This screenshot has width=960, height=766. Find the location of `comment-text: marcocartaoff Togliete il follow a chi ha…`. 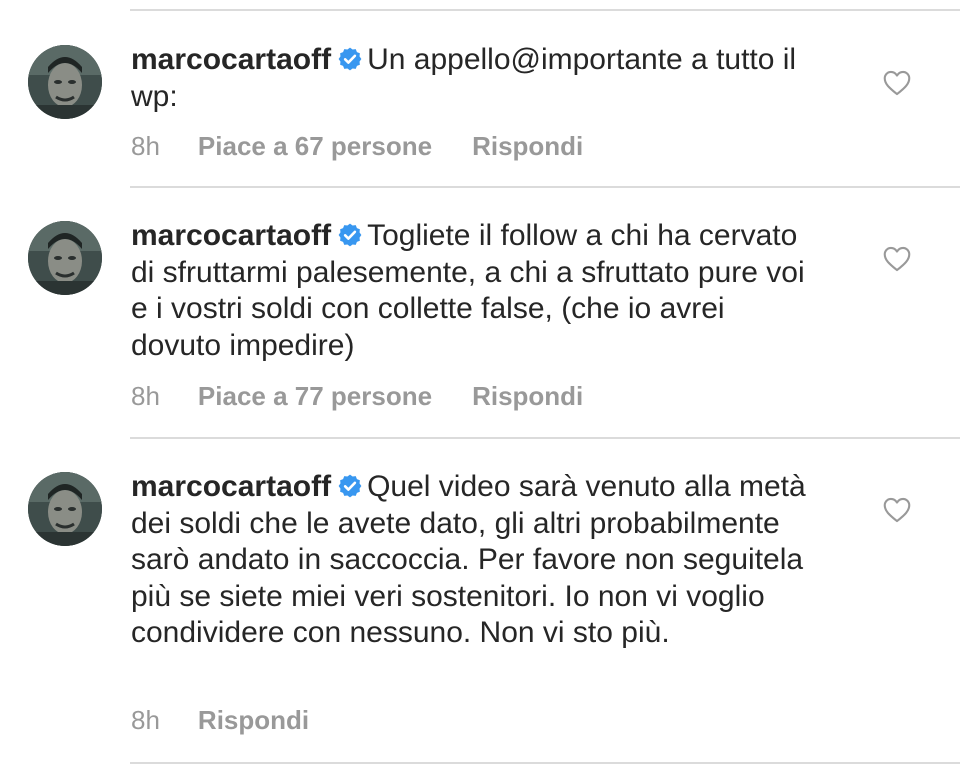

comment-text: marcocartaoff Togliete il follow a chi ha… is located at coordinates (471, 291).